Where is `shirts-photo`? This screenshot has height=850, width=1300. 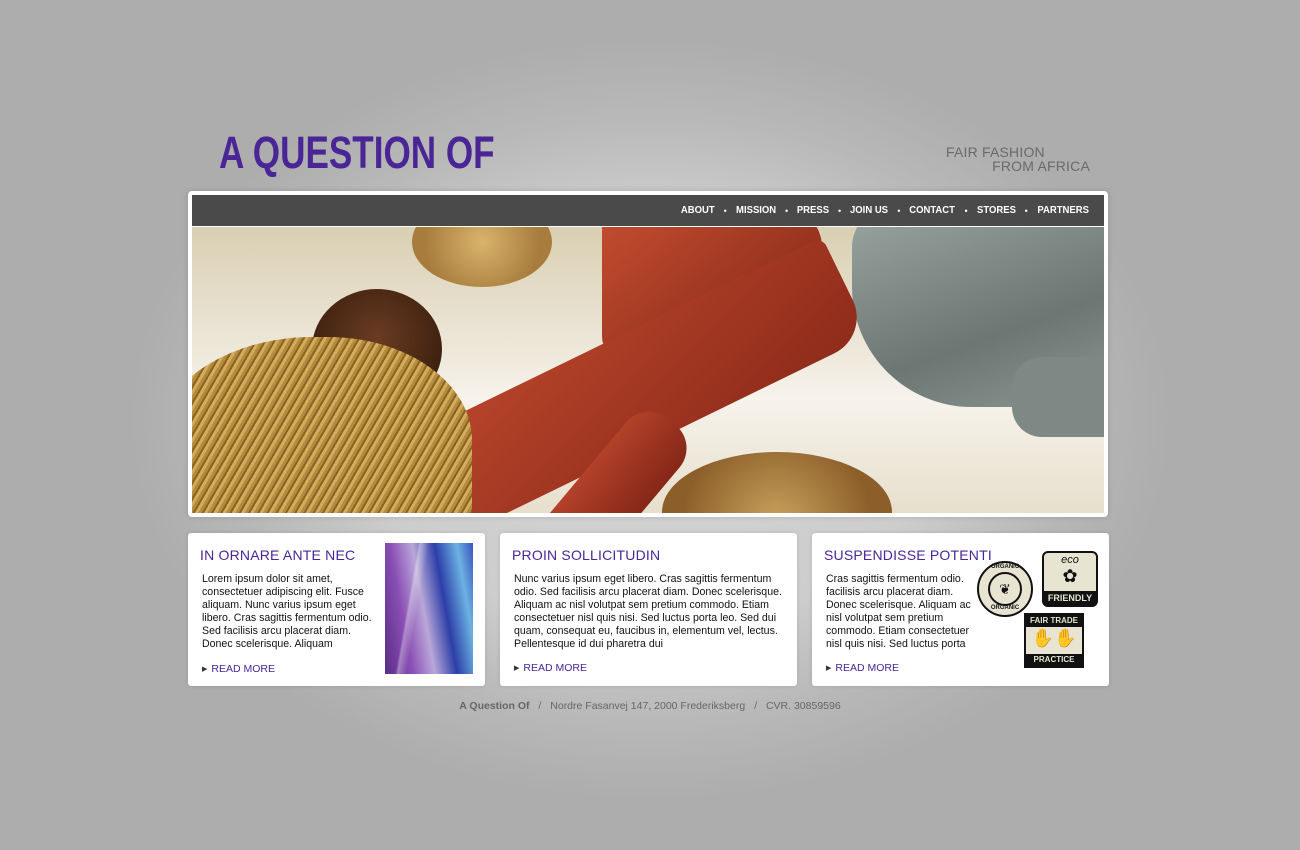
shirts-photo is located at coordinates (429, 608).